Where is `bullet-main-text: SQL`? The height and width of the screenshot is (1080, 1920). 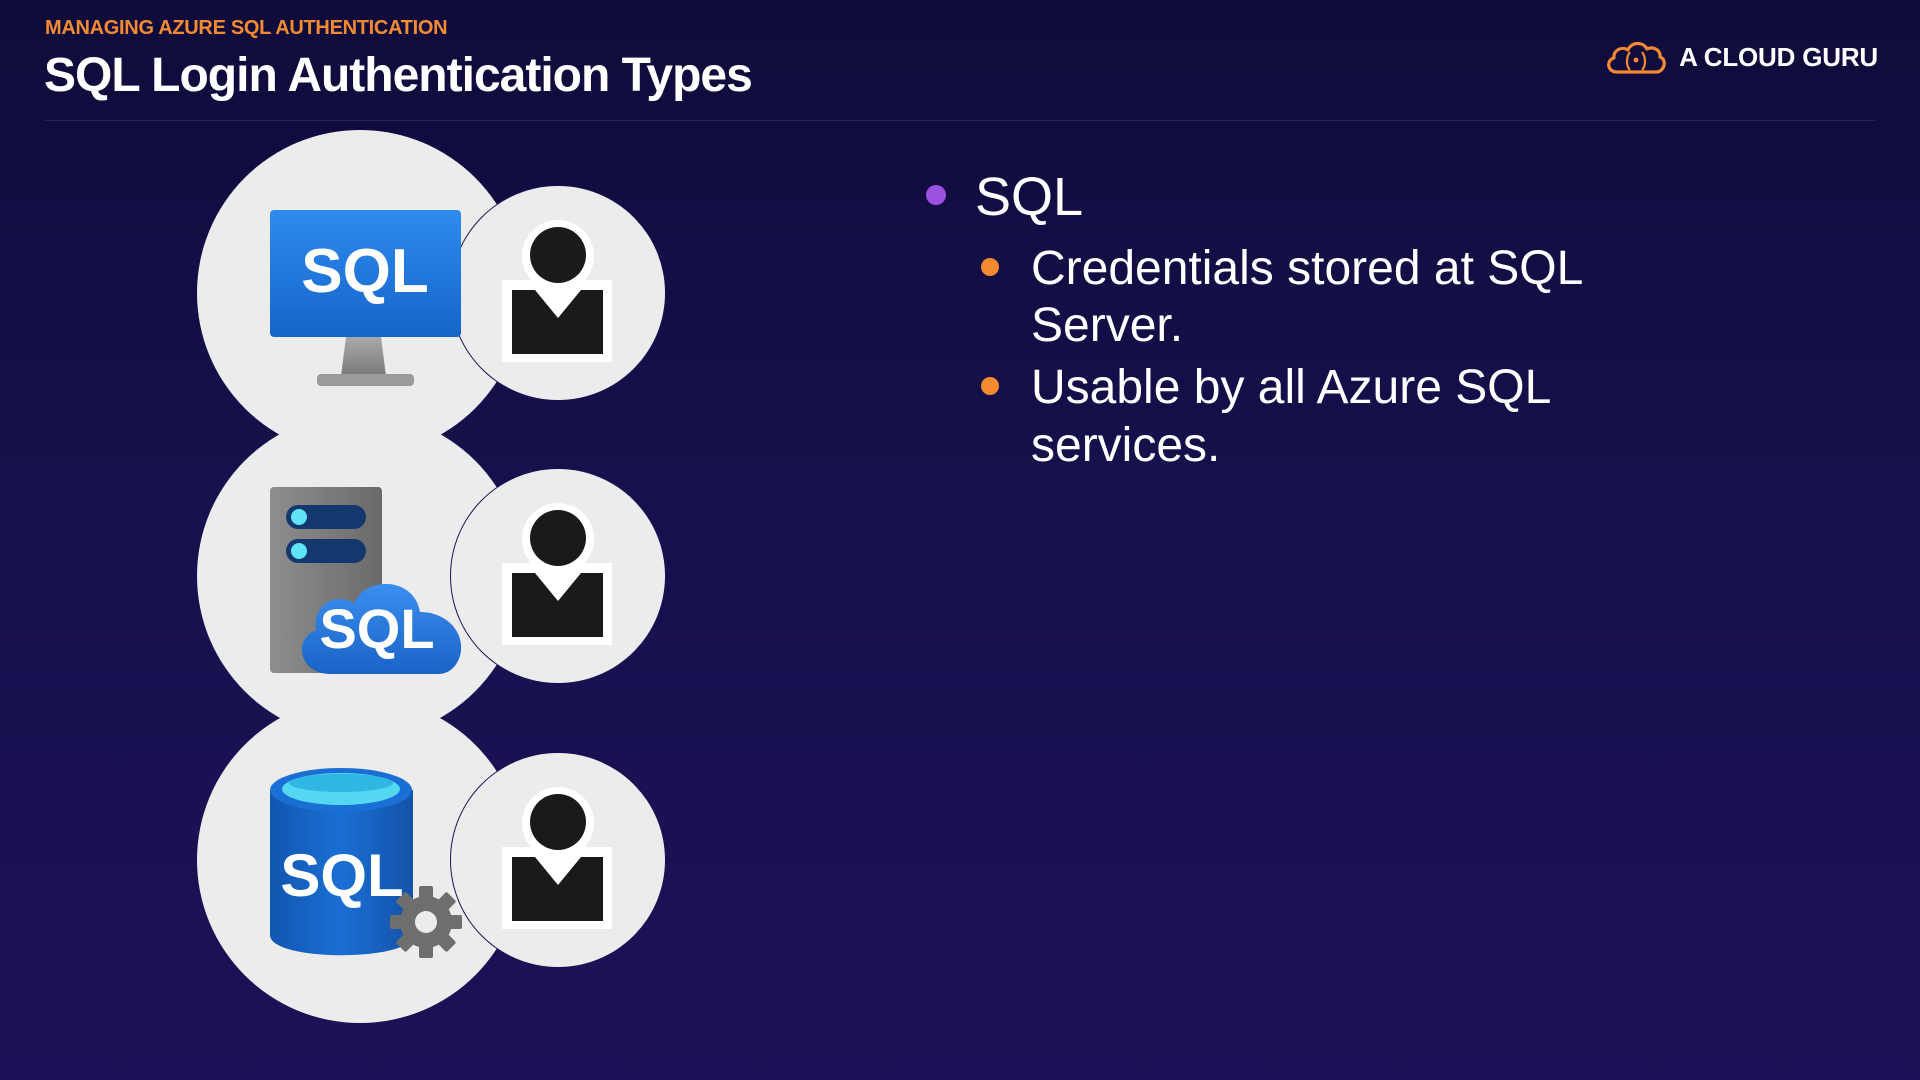 bullet-main-text: SQL is located at coordinates (1029, 197).